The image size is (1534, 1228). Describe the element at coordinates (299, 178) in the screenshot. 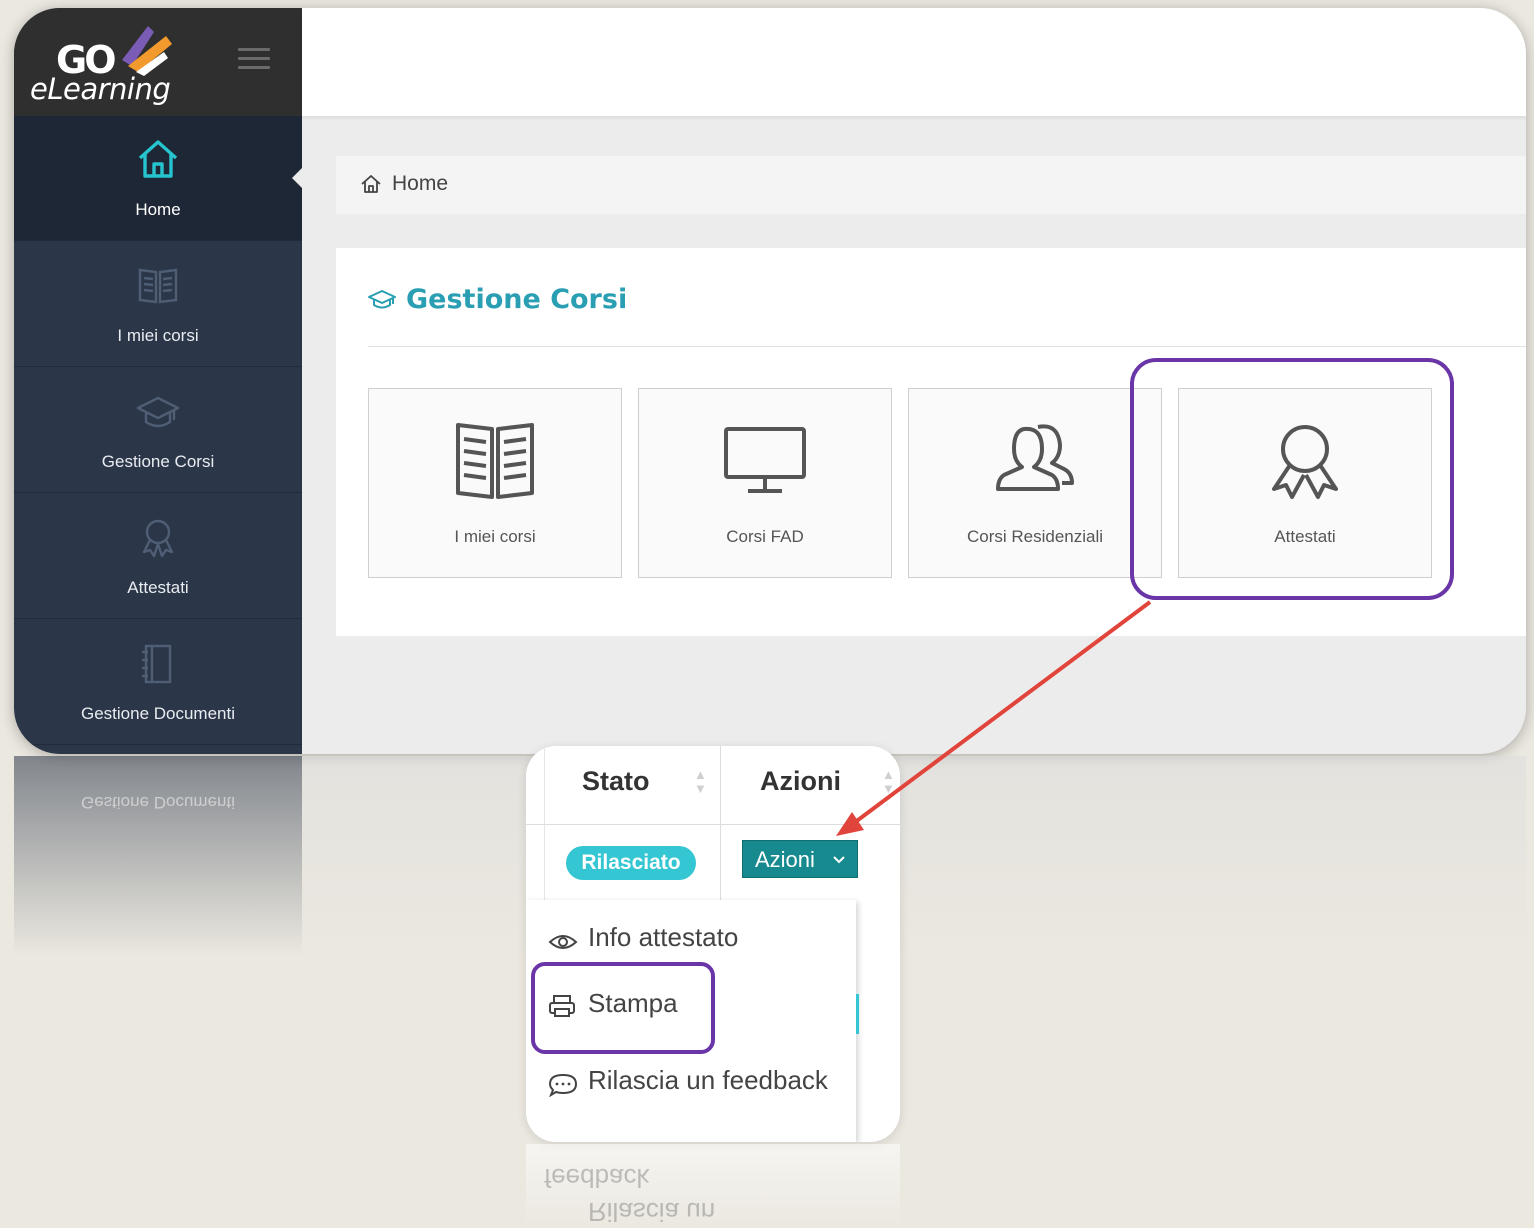

I see `active-pointer` at that location.